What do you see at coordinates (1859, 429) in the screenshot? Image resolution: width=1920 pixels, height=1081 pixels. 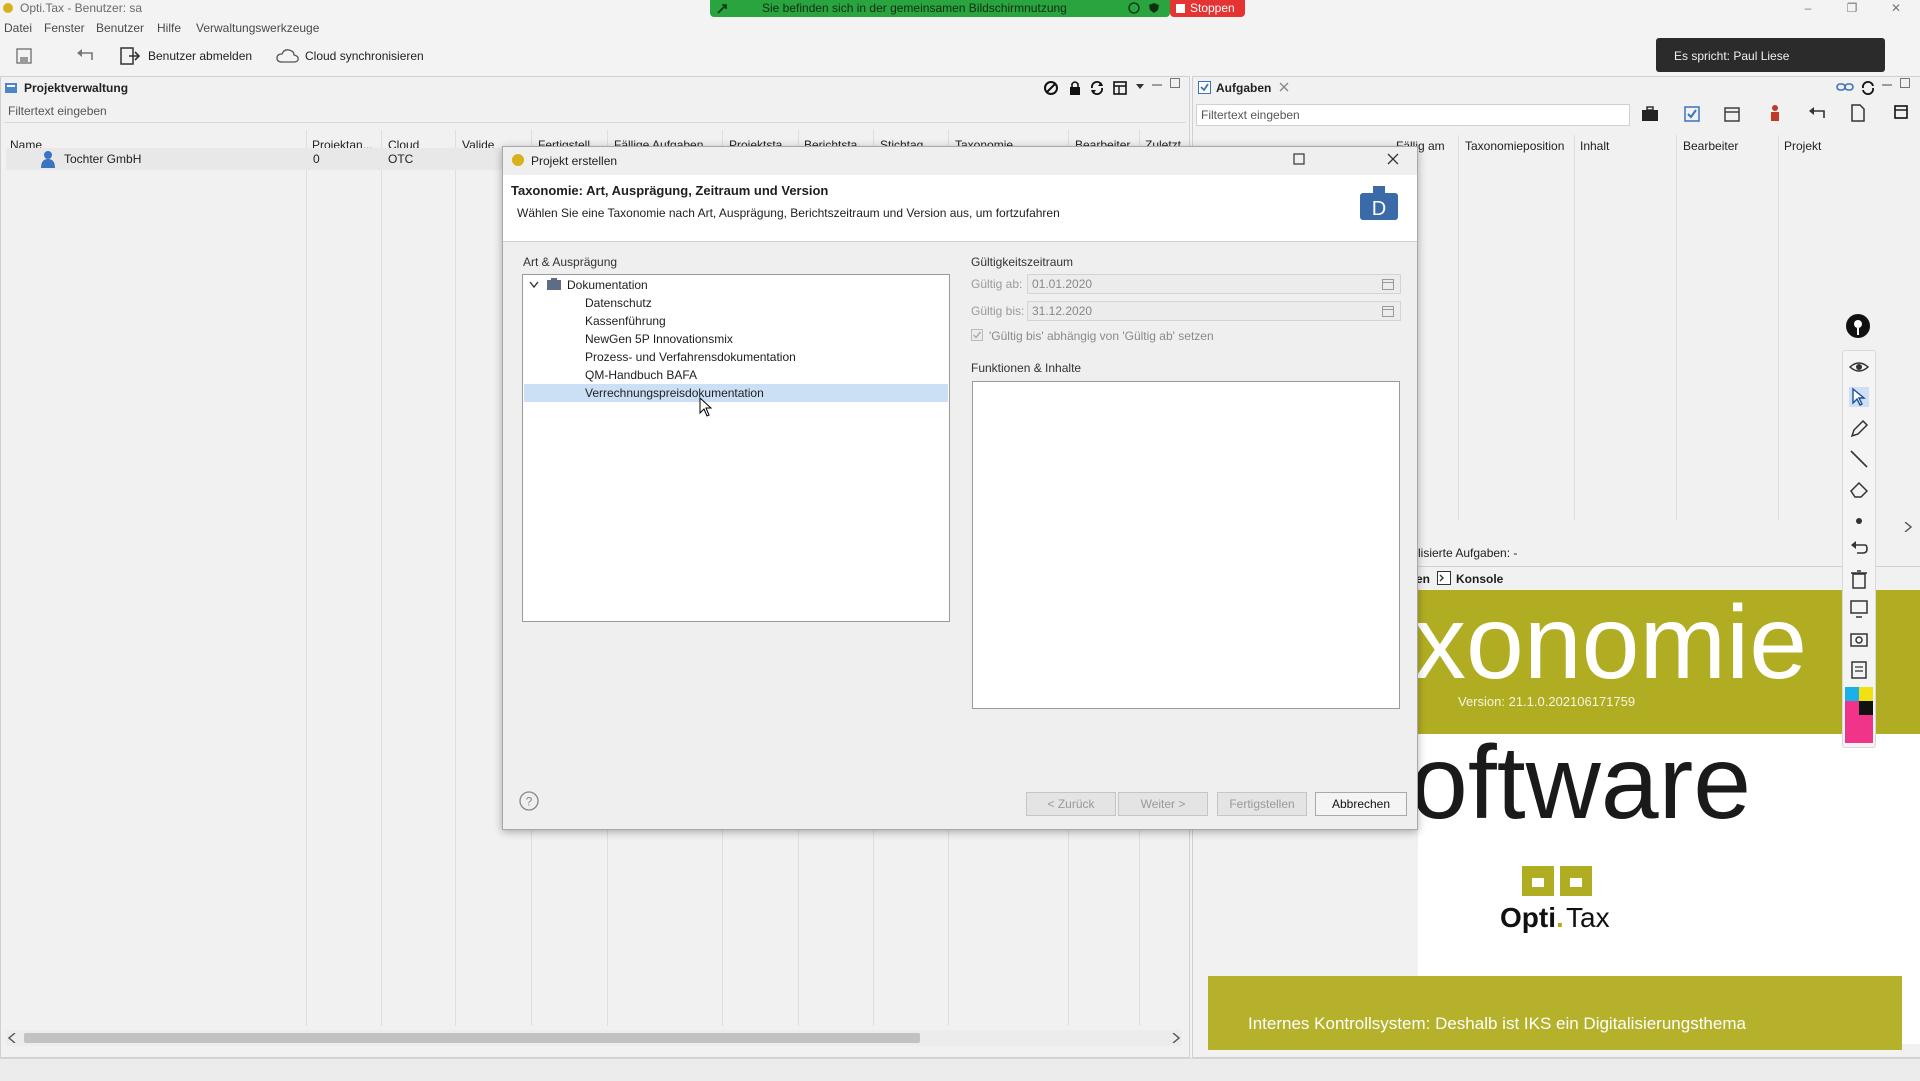 I see `pen-icon` at bounding box center [1859, 429].